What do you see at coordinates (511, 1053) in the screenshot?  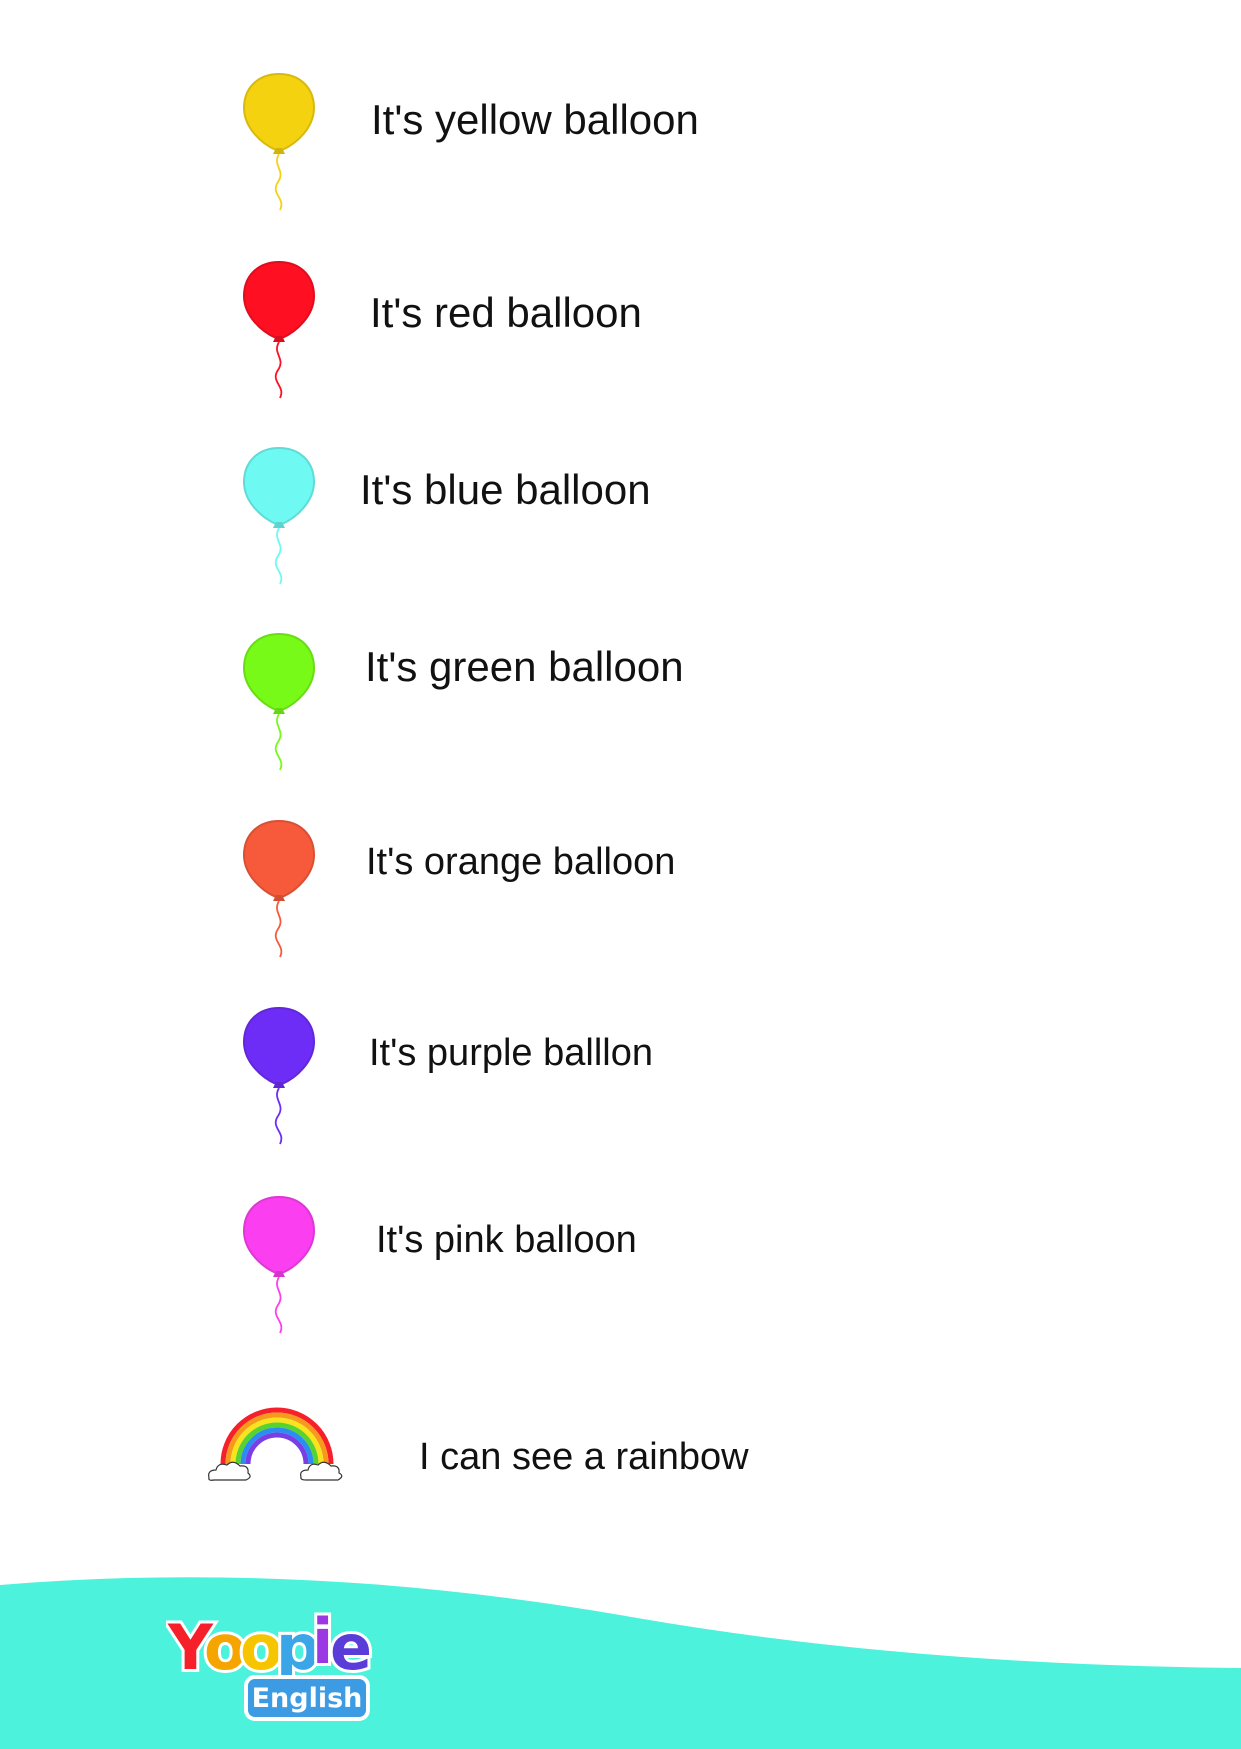 I see `balloon-label: It's purple balllon` at bounding box center [511, 1053].